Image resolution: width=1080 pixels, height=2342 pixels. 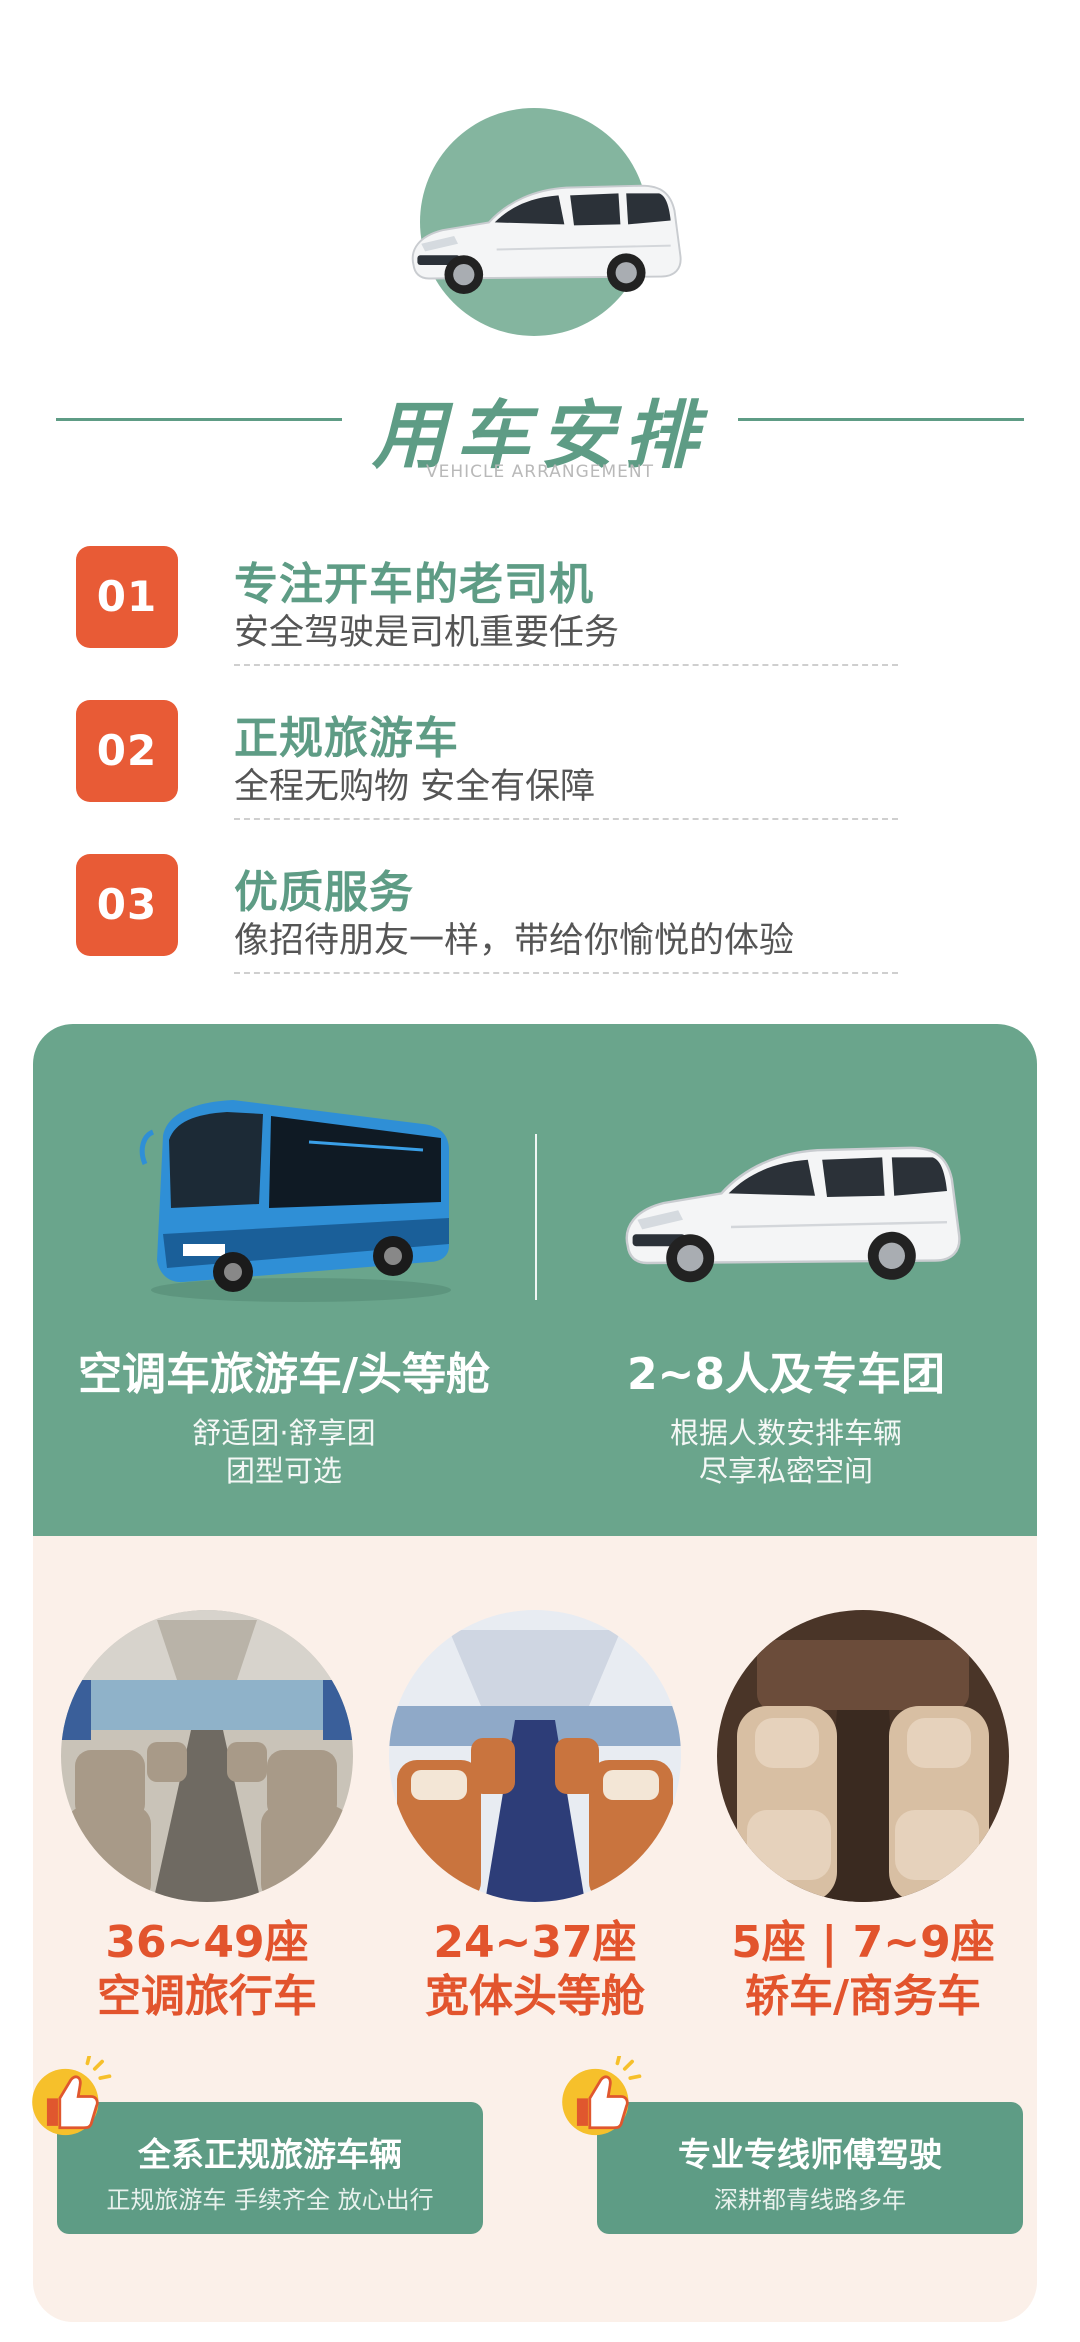 I want to click on seat-vehicle-type: 轿车/商务车, so click(x=863, y=1996).